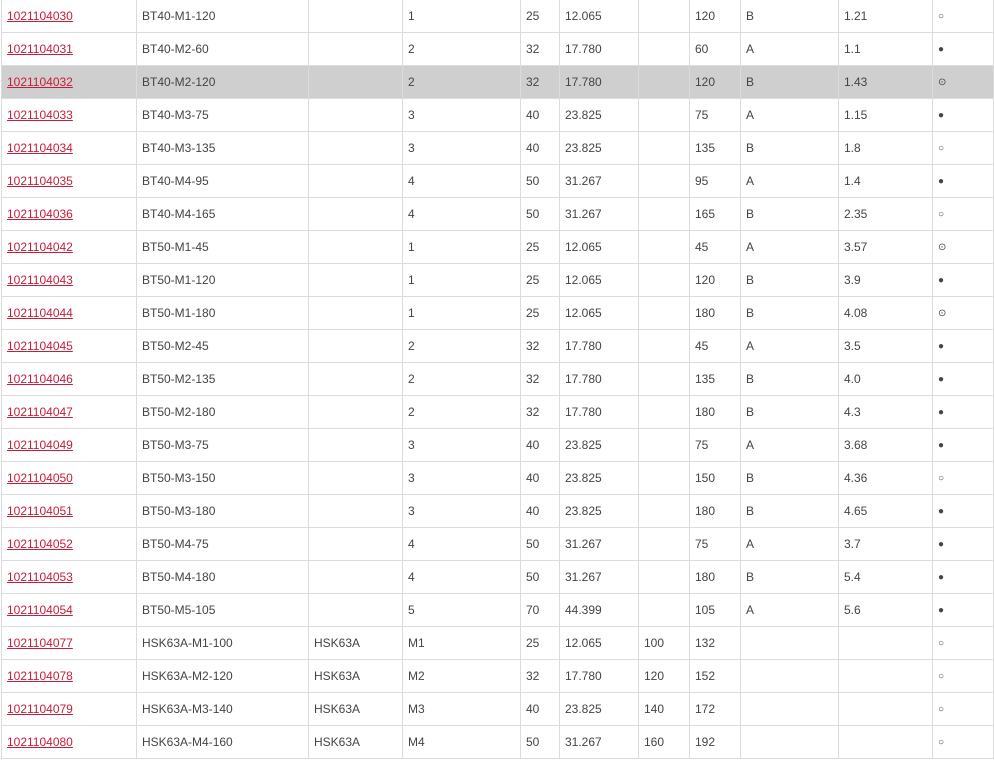 This screenshot has height=760, width=994. I want to click on part-code-cell: 1021104077, so click(69, 643).